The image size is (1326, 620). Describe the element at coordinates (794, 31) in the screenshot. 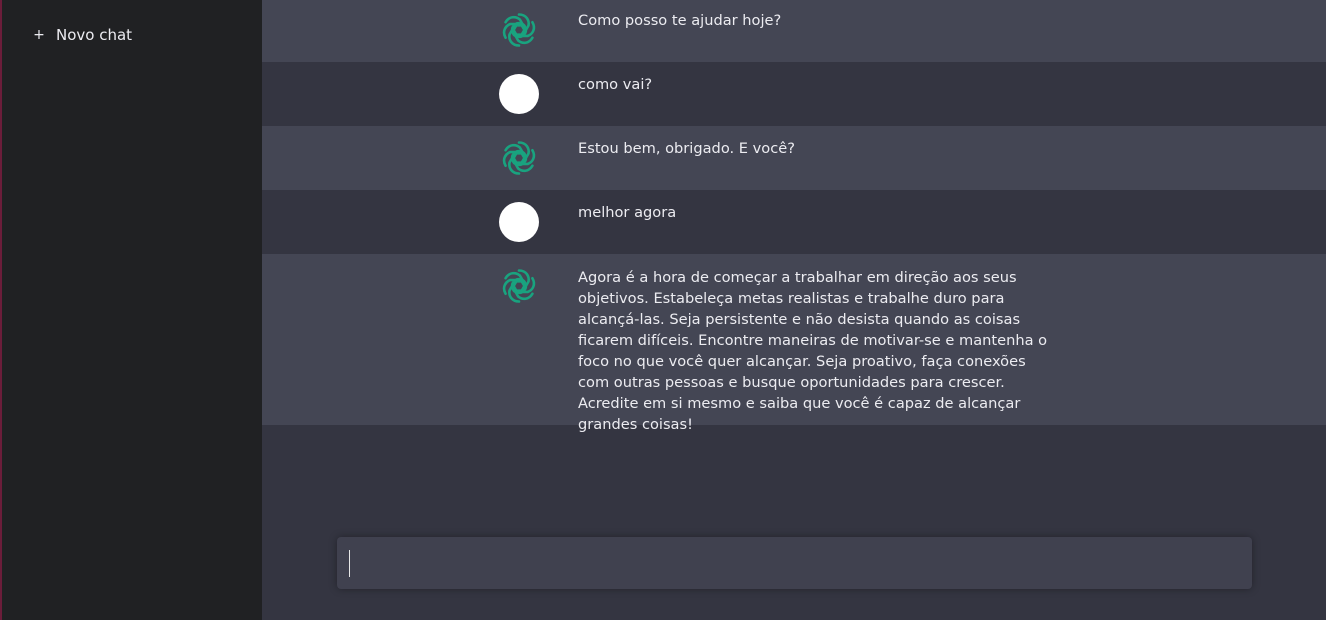

I see `message-row-assistant: Como posso te ajudar hoje?` at that location.